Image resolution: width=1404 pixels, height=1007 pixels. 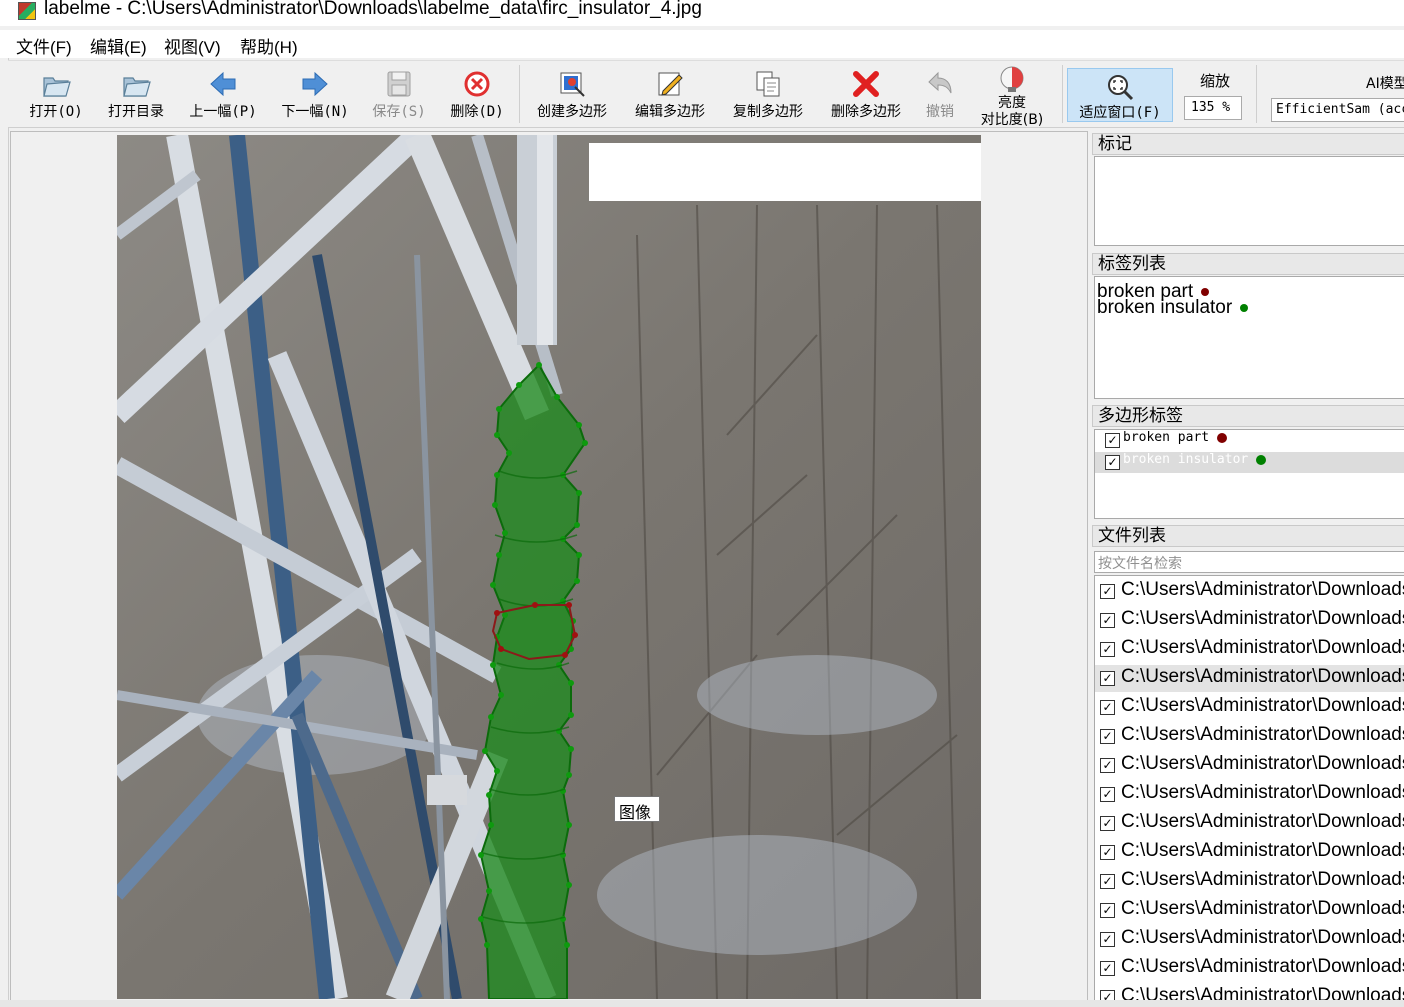 What do you see at coordinates (1249, 462) in the screenshot?
I see `polygon-label-row-selected: ✓ broken insulator` at bounding box center [1249, 462].